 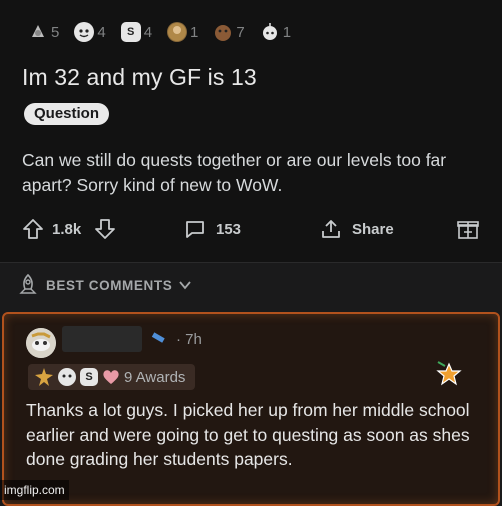 I want to click on downvote-button, so click(x=105, y=229).